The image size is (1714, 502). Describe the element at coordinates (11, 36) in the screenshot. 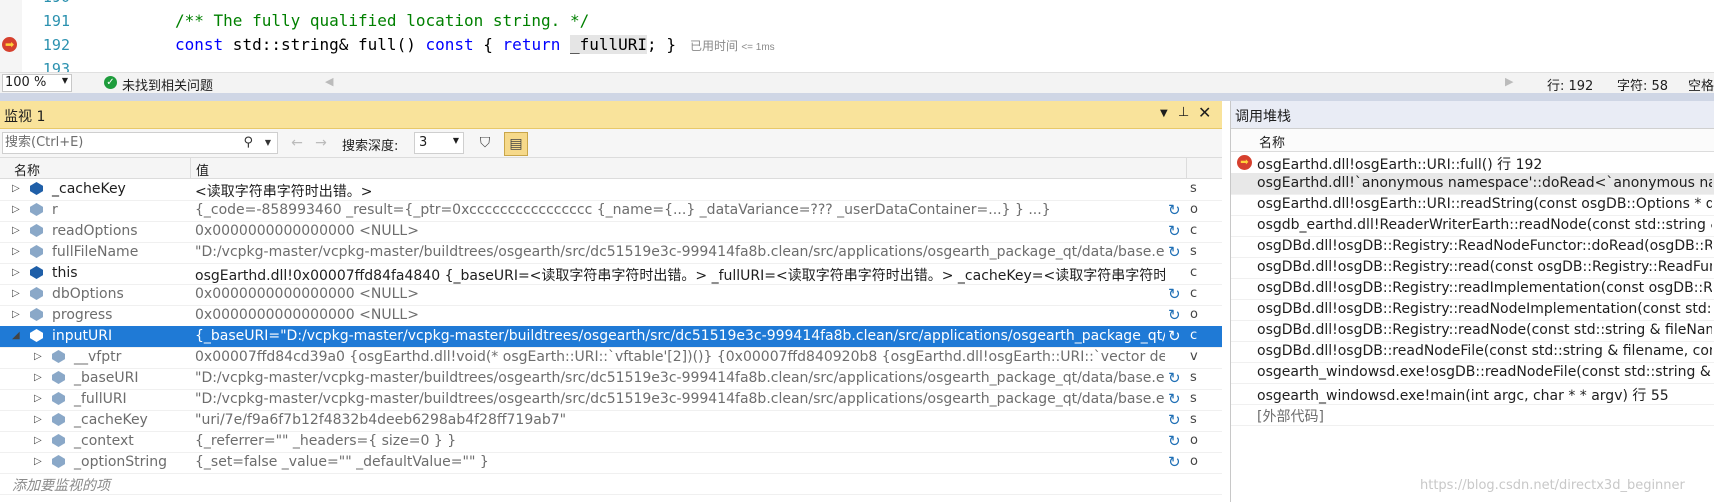

I see `breakpoint-gutter` at that location.